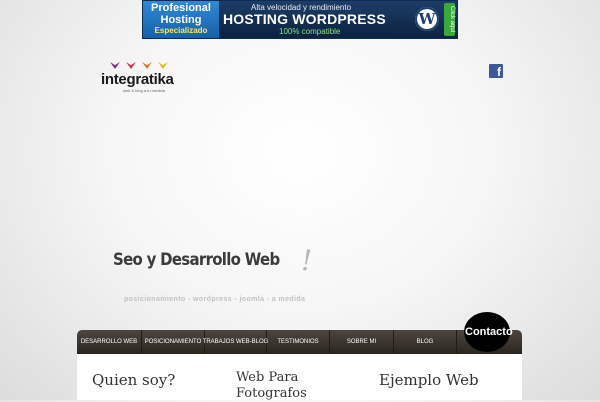 Image resolution: width=600 pixels, height=402 pixels. What do you see at coordinates (425, 342) in the screenshot?
I see `nav-item-blog: BLOG` at bounding box center [425, 342].